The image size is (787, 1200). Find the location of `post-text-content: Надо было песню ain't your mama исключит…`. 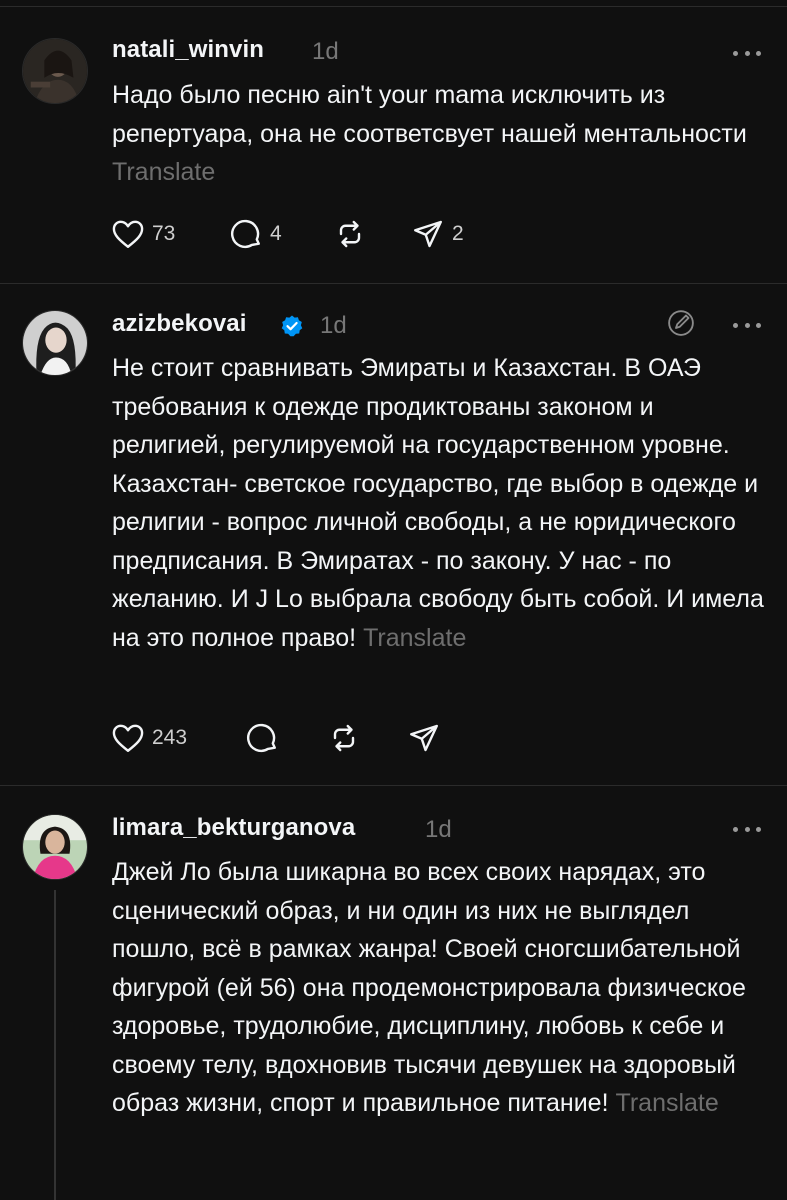

post-text-content: Надо было песню ain't your mama исключит… is located at coordinates (429, 114).